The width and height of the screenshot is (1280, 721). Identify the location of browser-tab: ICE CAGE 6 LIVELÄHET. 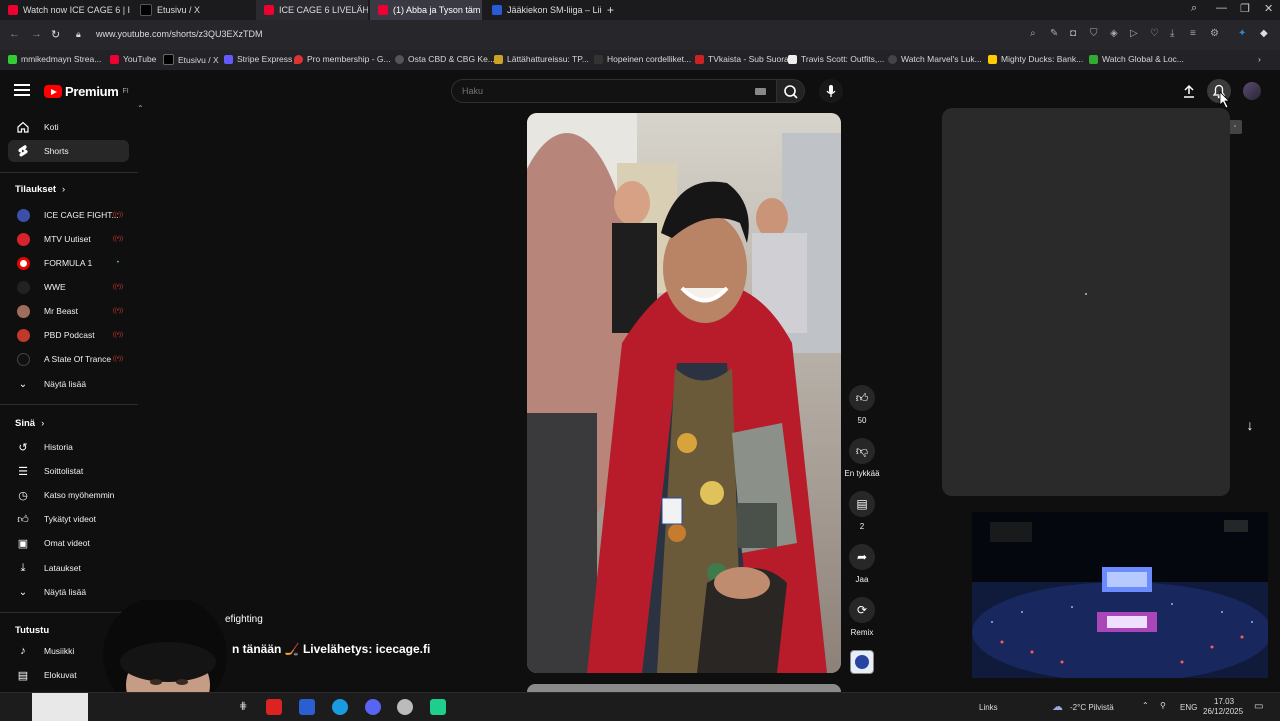
(312, 10).